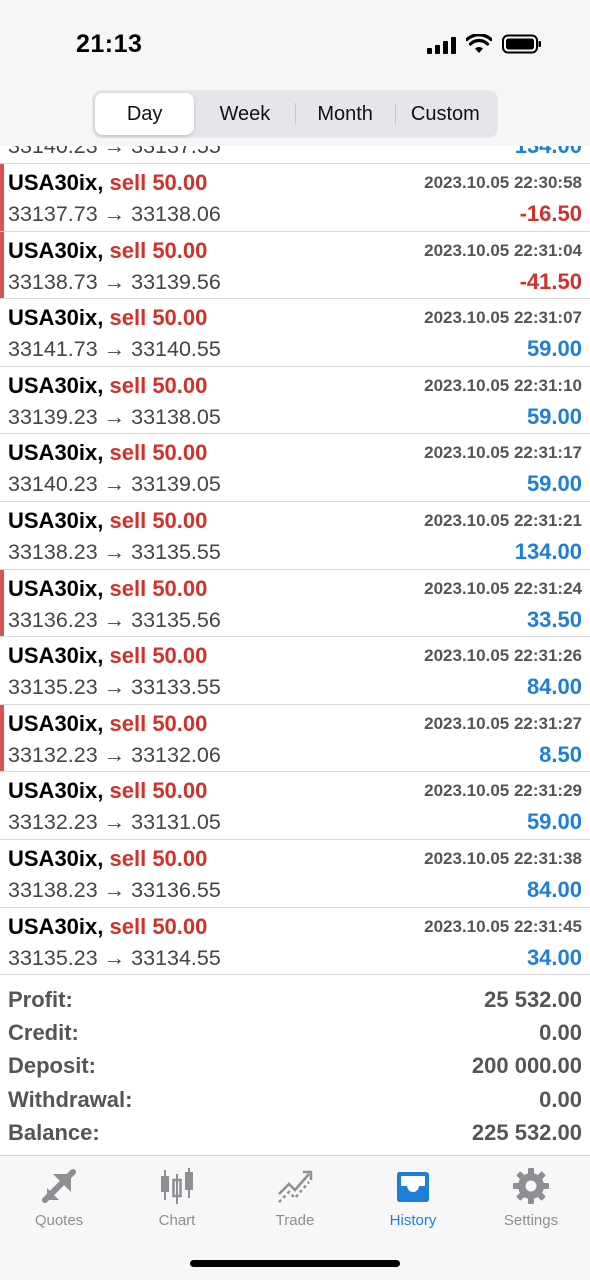  I want to click on tab-chart: Chart, so click(177, 1196).